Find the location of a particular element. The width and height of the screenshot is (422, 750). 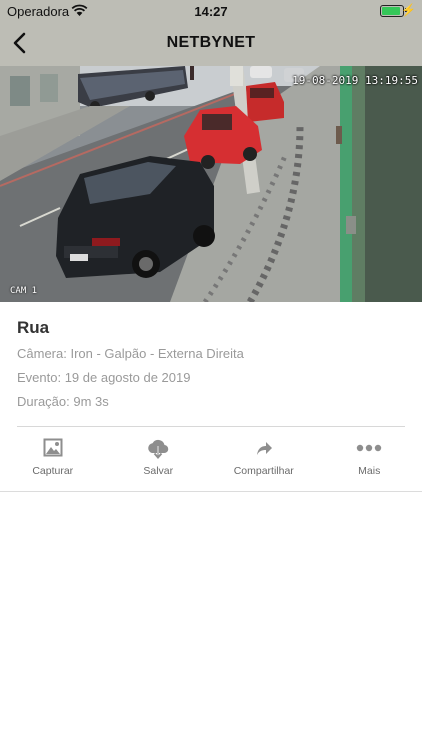

capture-button: Capturar is located at coordinates (53, 460).